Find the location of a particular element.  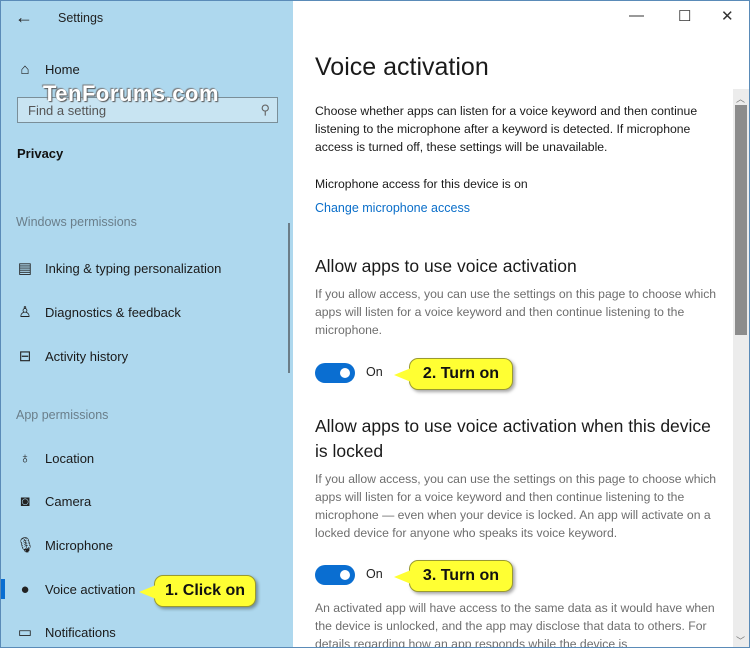

sidebar-item-label: Microphone is located at coordinates (79, 545).